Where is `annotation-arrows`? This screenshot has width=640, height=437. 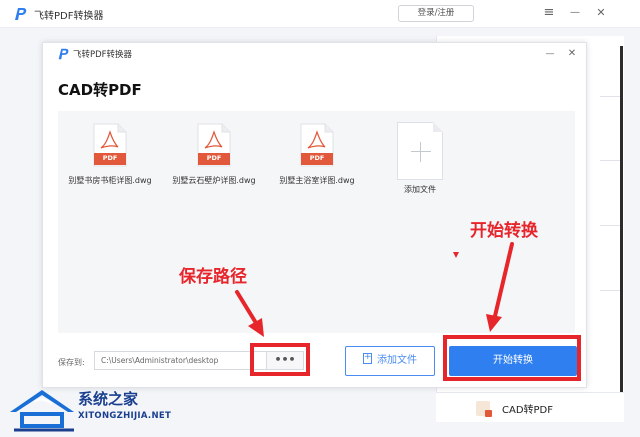 annotation-arrows is located at coordinates (374, 289).